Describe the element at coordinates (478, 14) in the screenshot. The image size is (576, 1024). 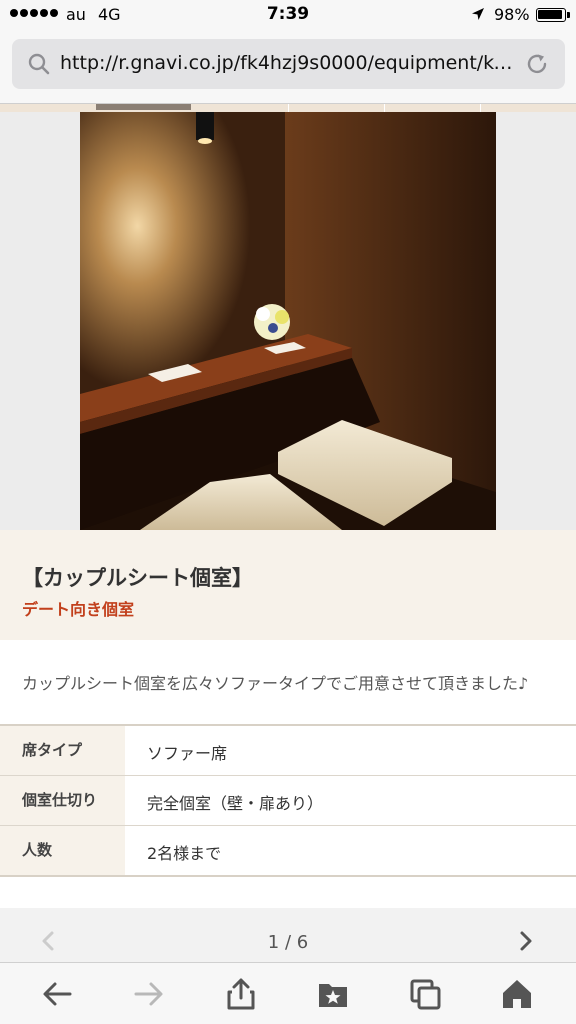
I see `location-arrow-icon` at that location.